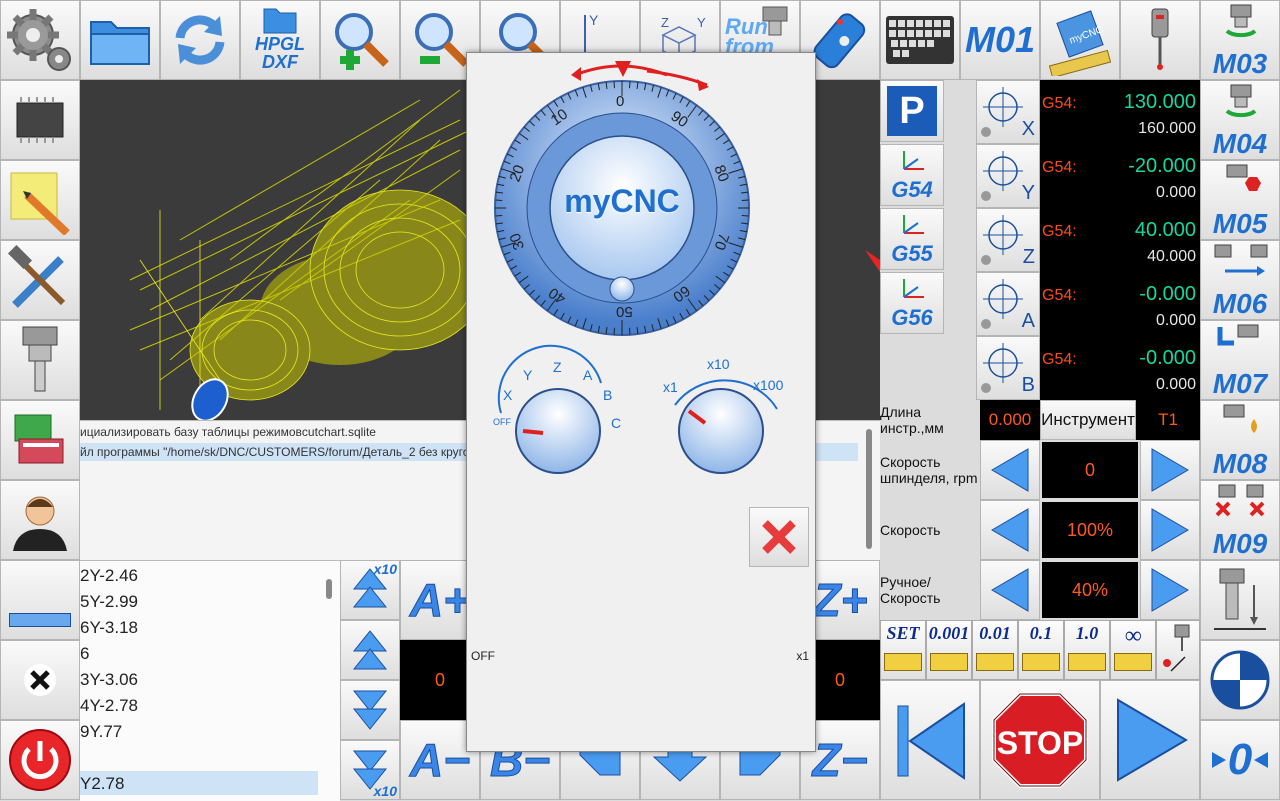  What do you see at coordinates (1138, 193) in the screenshot?
I see `dro-y-machine: 0.000` at bounding box center [1138, 193].